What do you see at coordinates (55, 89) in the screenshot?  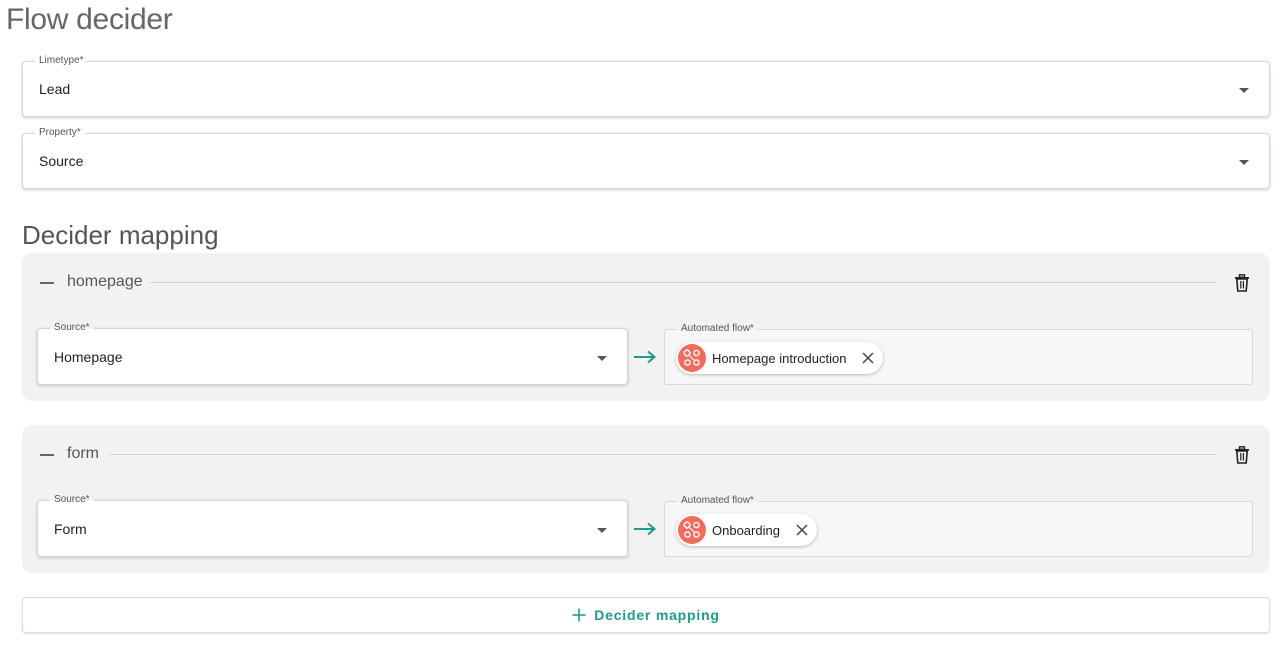 I see `limetype-value: Lead` at bounding box center [55, 89].